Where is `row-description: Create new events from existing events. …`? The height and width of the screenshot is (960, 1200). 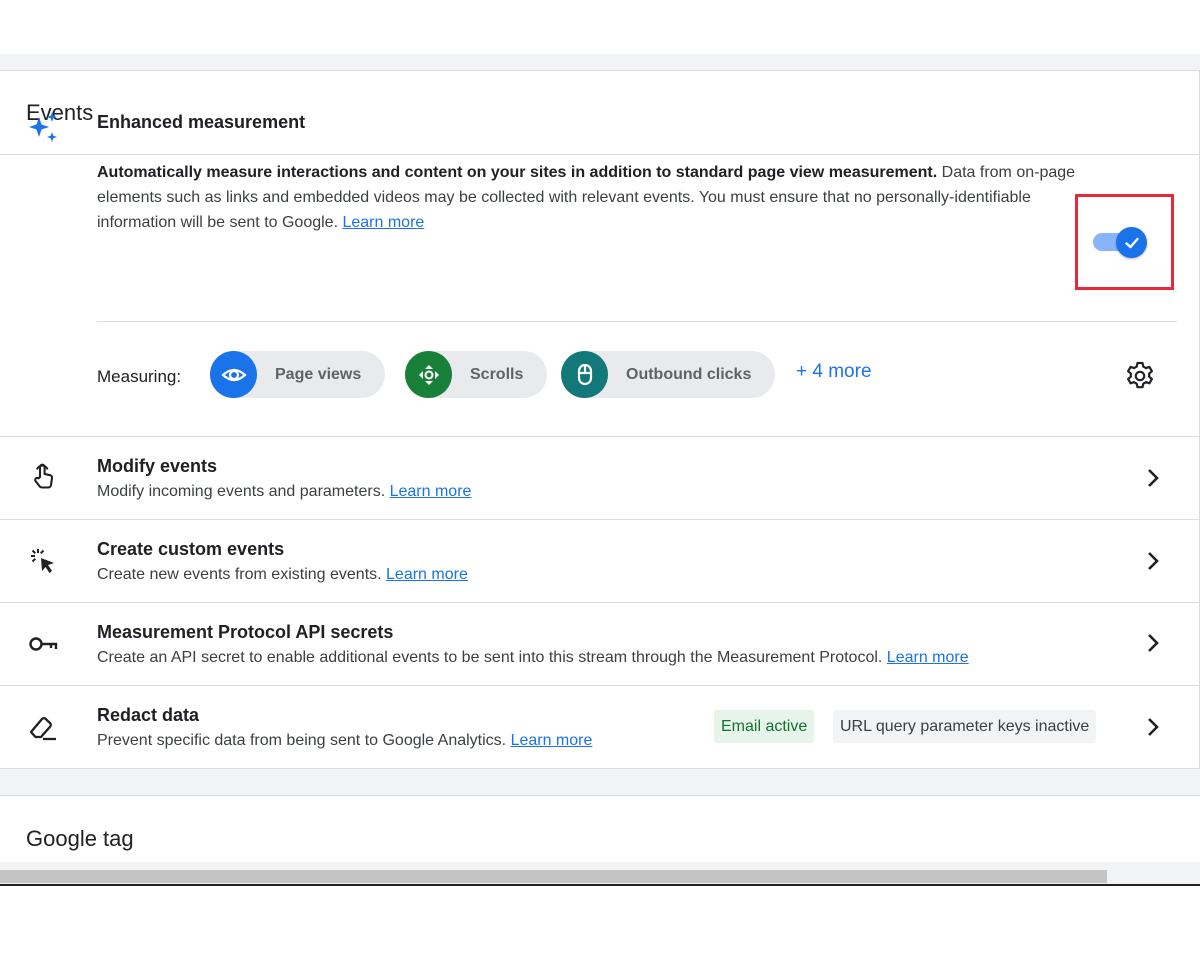 row-description: Create new events from existing events. … is located at coordinates (282, 575).